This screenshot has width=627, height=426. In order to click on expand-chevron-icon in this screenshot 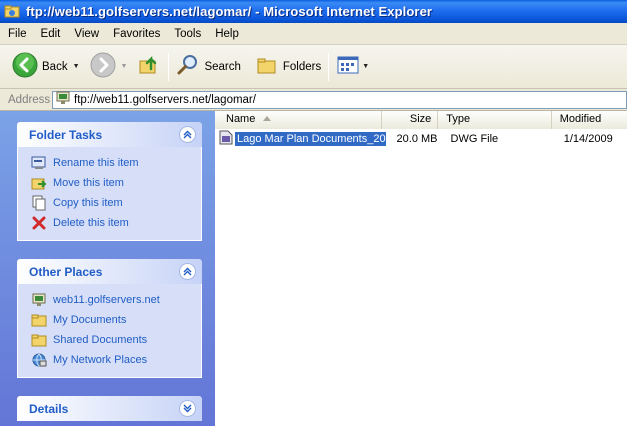, I will do `click(187, 408)`.